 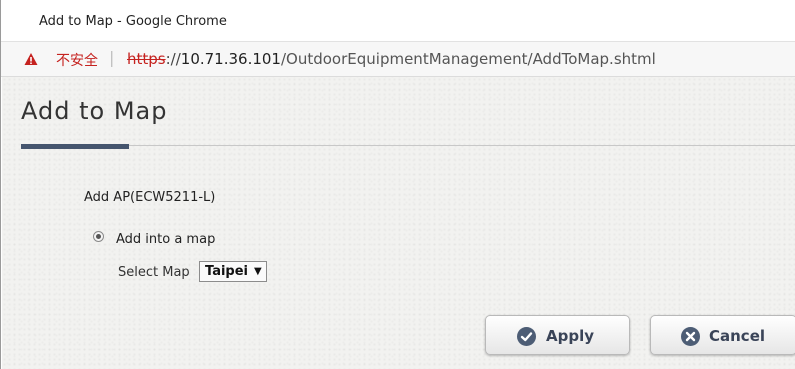 What do you see at coordinates (258, 271) in the screenshot?
I see `dropdown-arrow-icon: ▼` at bounding box center [258, 271].